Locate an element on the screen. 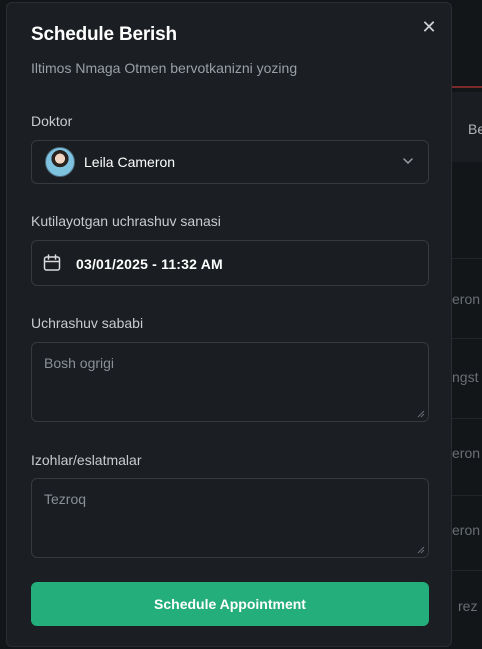 The height and width of the screenshot is (649, 482). reason-label: Uchrashuv sababi is located at coordinates (87, 323).